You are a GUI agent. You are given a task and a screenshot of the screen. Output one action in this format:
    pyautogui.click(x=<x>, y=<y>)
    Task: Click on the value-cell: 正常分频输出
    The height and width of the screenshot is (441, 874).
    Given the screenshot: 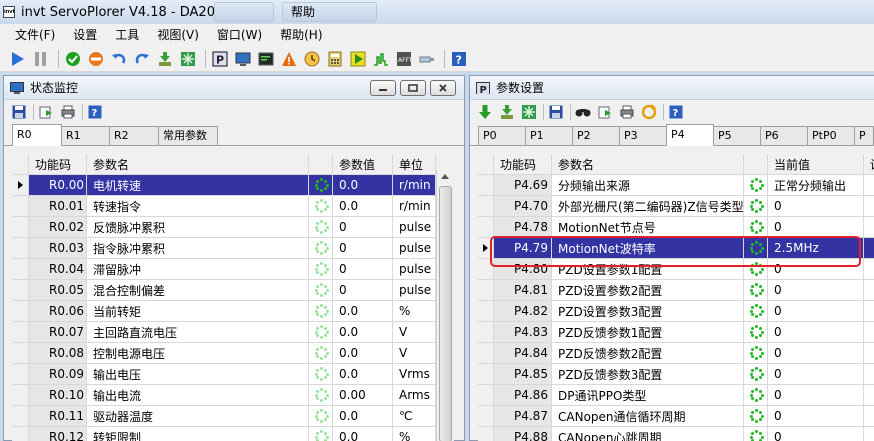 What is the action you would take?
    pyautogui.click(x=816, y=185)
    